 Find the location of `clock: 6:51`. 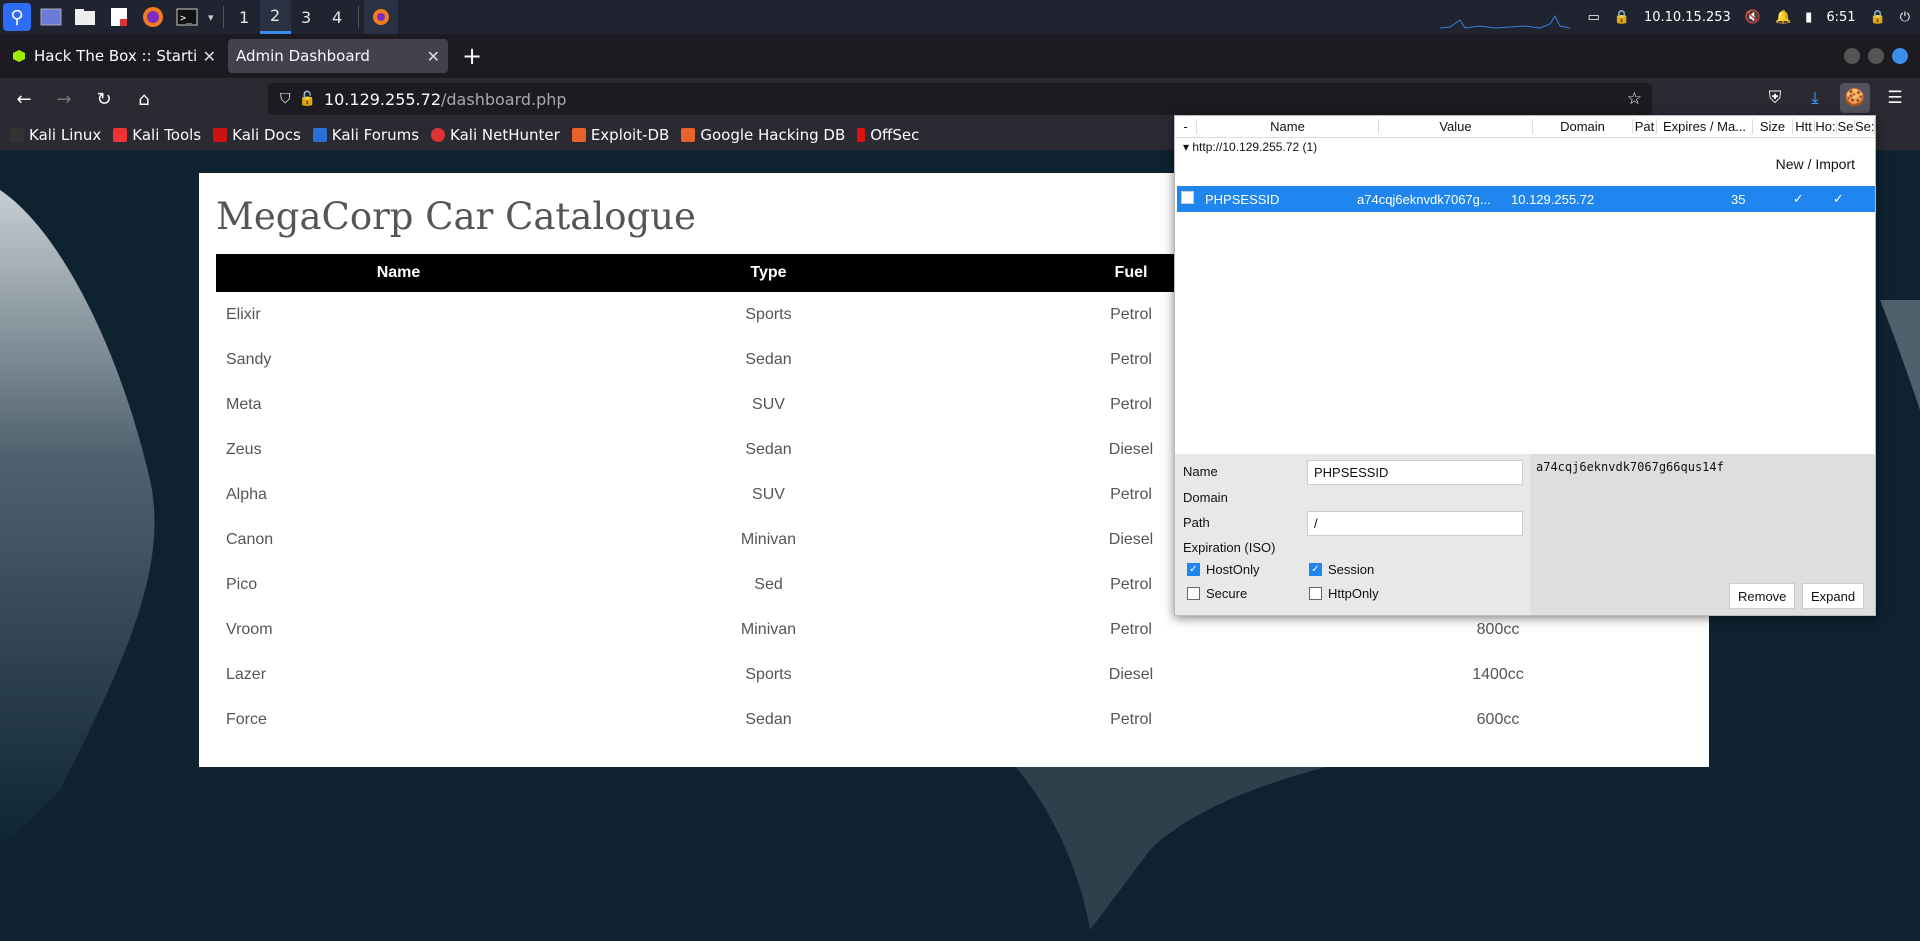

clock: 6:51 is located at coordinates (1840, 17).